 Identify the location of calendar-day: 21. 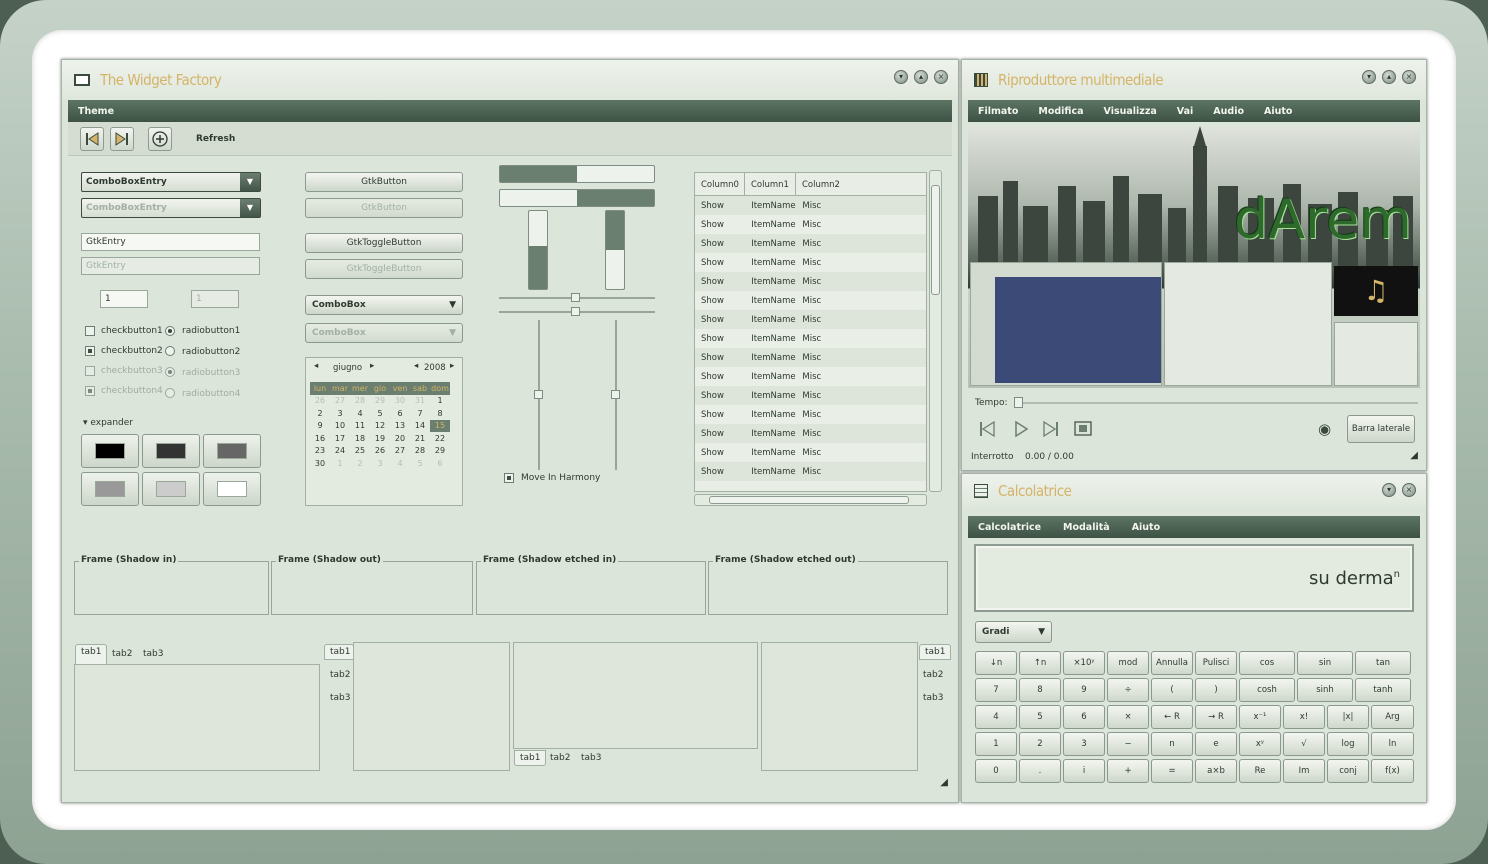
(420, 438).